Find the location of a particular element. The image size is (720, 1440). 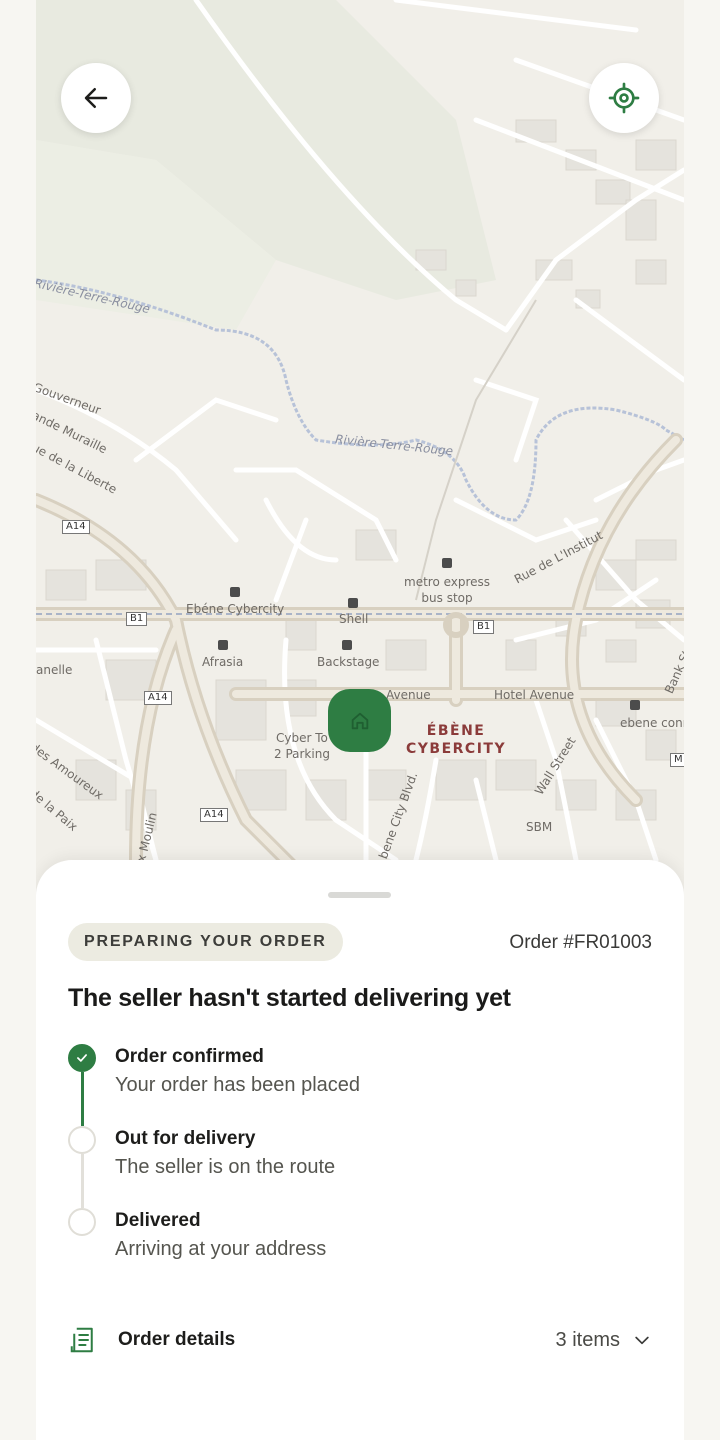

step-complete-indicator is located at coordinates (82, 1058).